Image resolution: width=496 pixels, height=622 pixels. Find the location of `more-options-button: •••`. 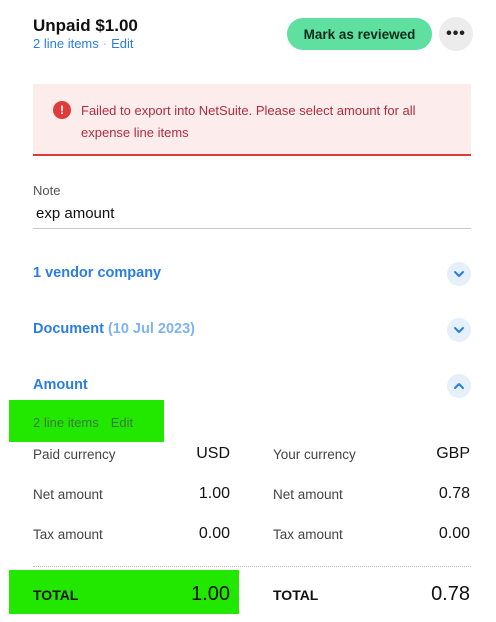

more-options-button: ••• is located at coordinates (456, 34).